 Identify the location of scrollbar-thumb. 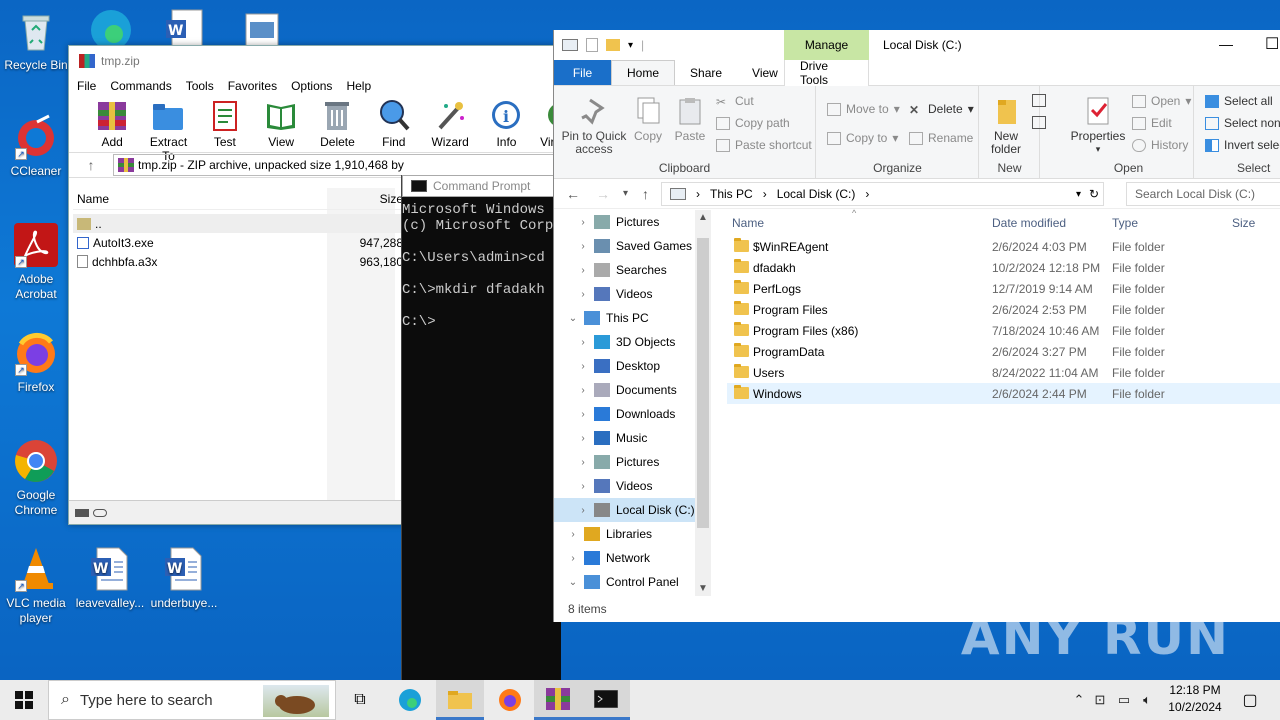
(703, 383).